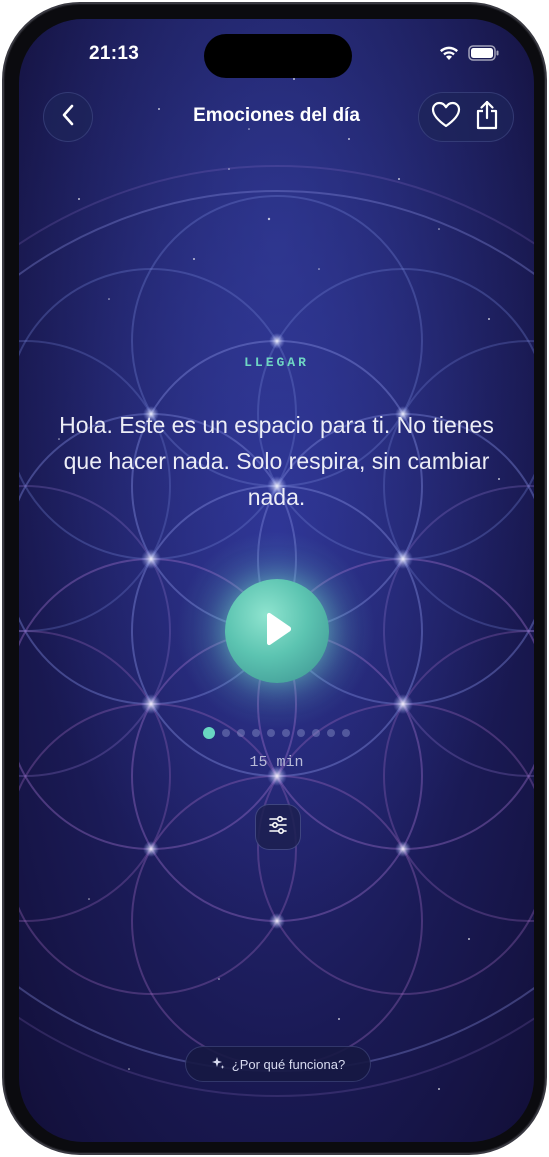 Image resolution: width=549 pixels, height=1157 pixels. I want to click on back-button, so click(68, 117).